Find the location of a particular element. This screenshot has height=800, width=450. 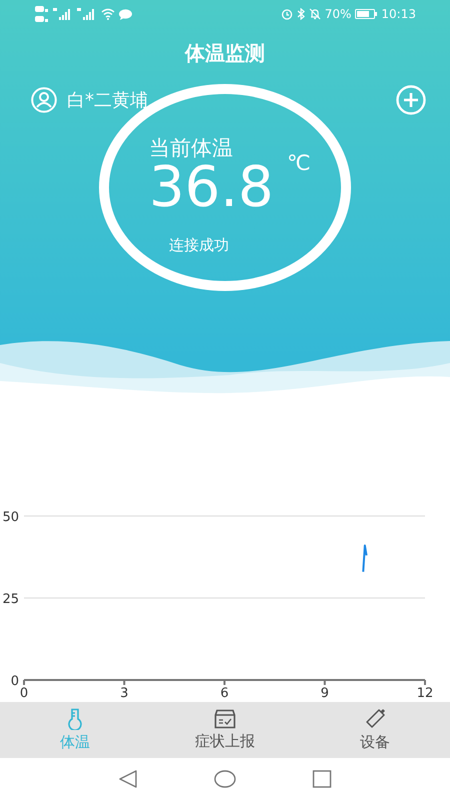

axis-label: 6 is located at coordinates (224, 693).